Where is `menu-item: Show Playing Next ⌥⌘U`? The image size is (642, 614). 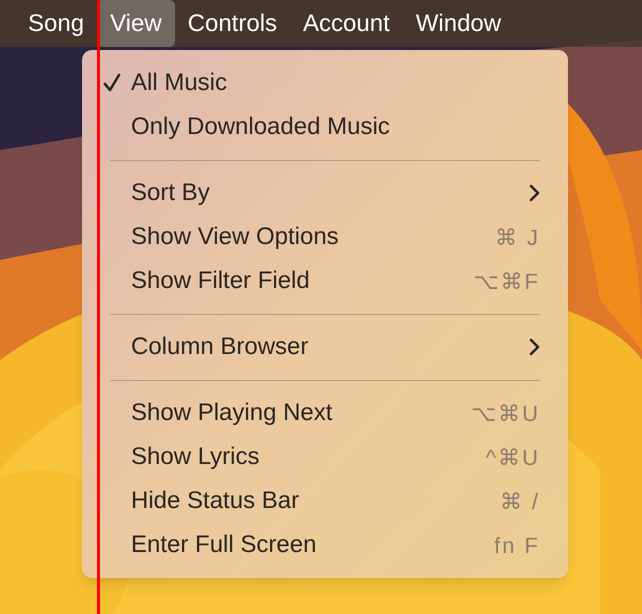
menu-item: Show Playing Next ⌥⌘U is located at coordinates (325, 413).